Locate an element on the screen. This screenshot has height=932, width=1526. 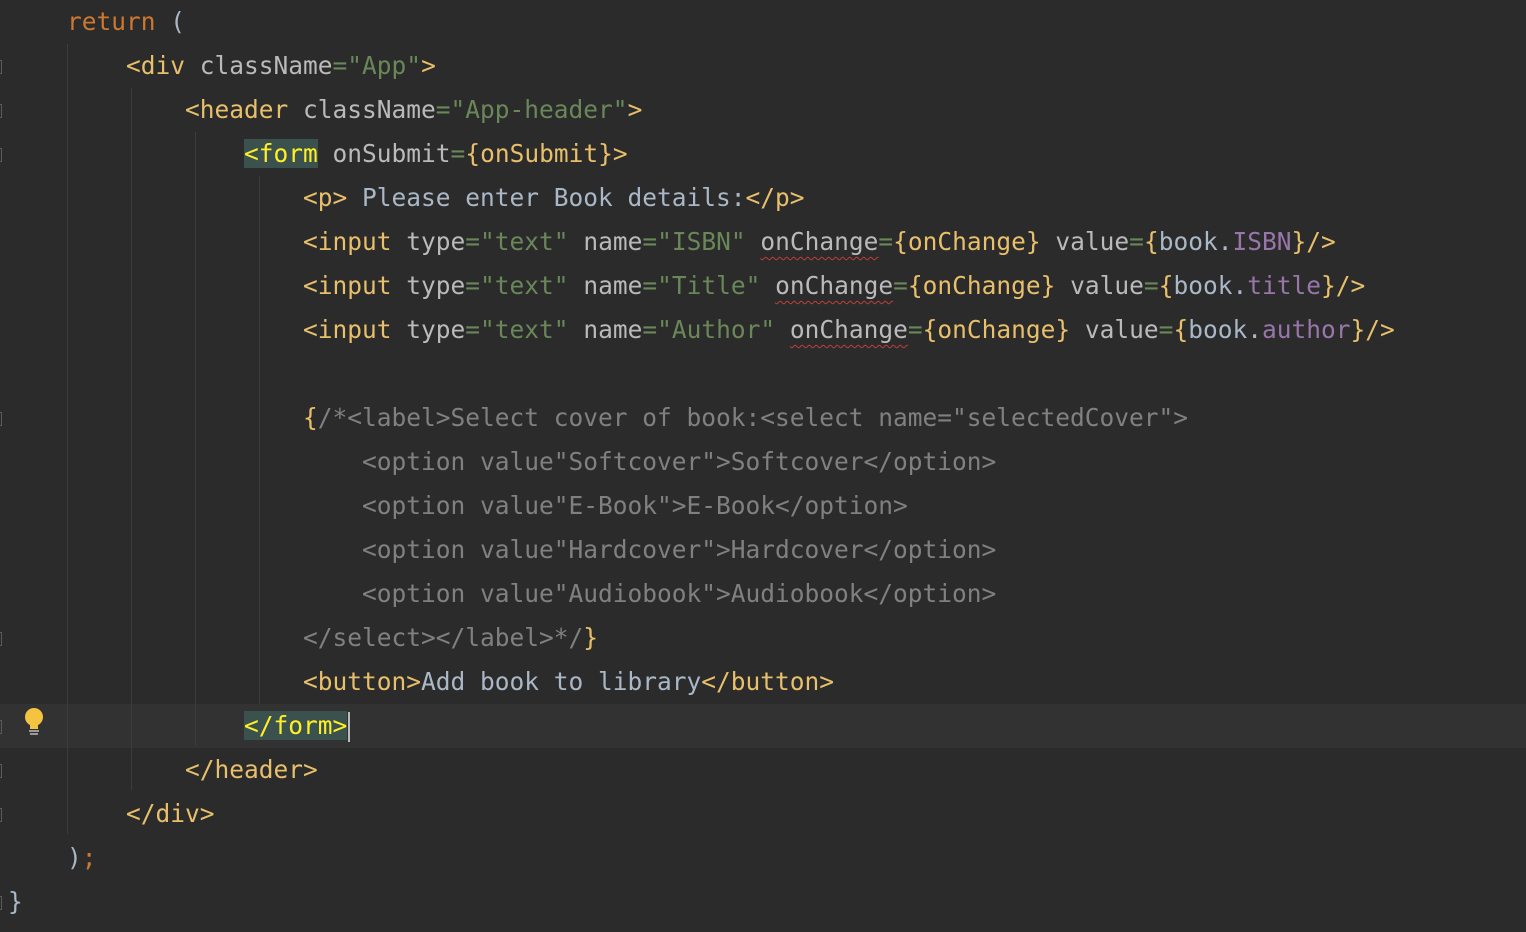
code-line: <header className="App-header"> is located at coordinates (325, 110).